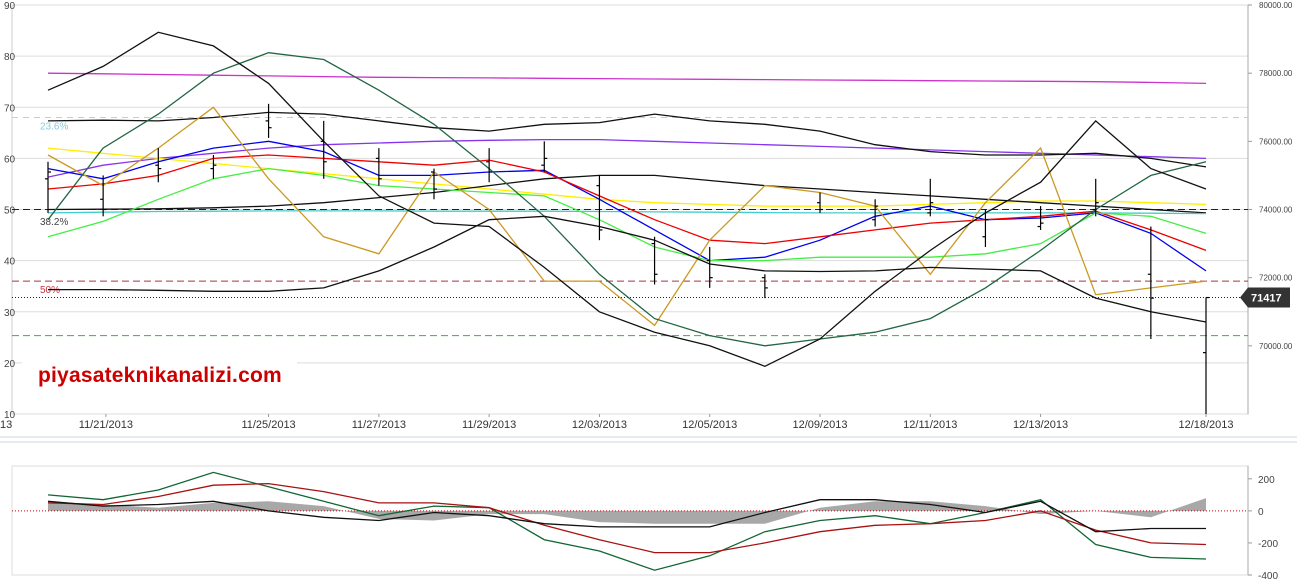 This screenshot has width=1297, height=587. Describe the element at coordinates (1276, 73) in the screenshot. I see `right-axis-tick-label: 78000.00` at that location.